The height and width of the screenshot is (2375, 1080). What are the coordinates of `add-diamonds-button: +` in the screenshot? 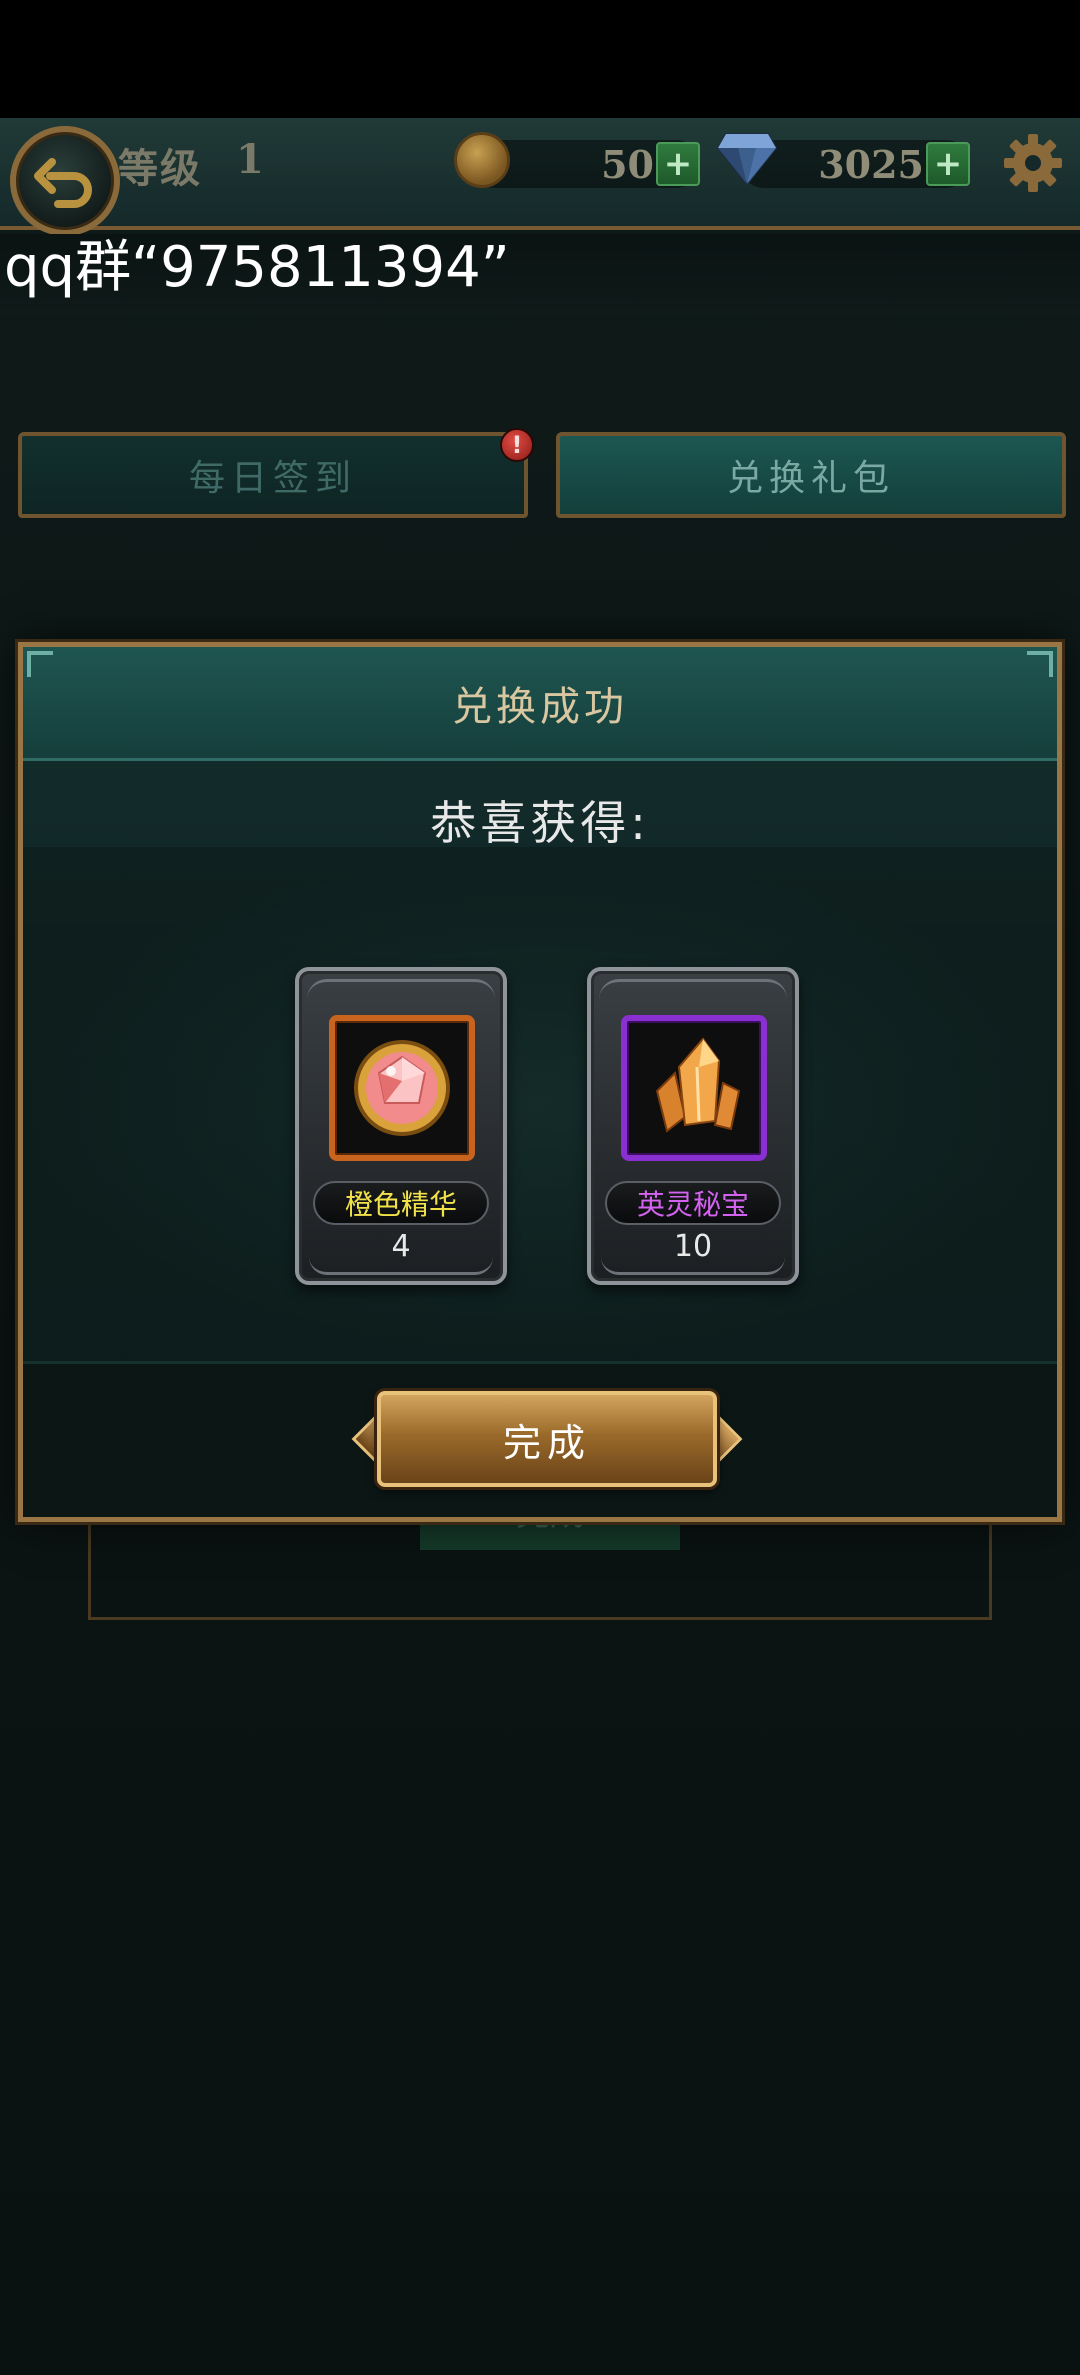 It's located at (948, 164).